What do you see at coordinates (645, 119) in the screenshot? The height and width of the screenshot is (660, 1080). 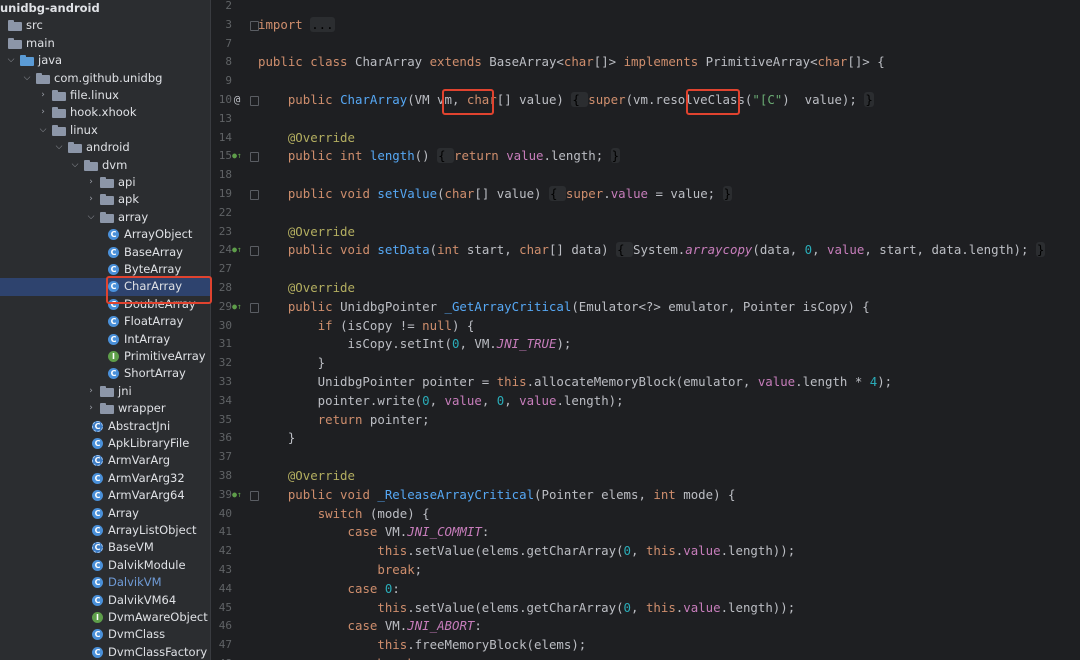 I see `code-line: 13` at bounding box center [645, 119].